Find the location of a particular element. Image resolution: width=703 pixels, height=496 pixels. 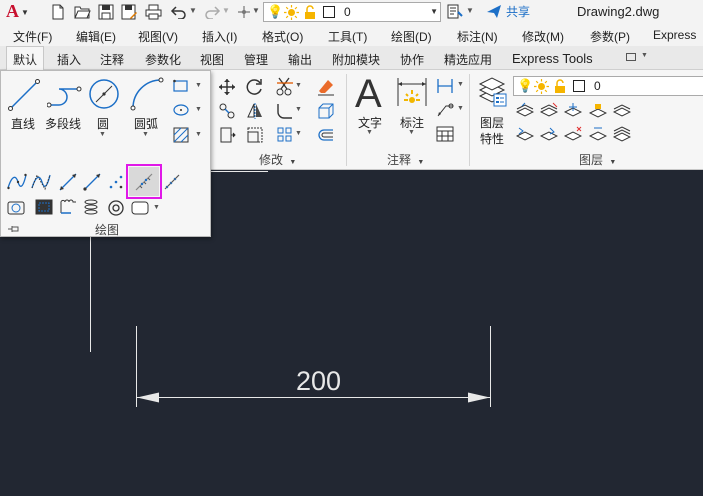

modify-panel-title: 修改 ▼ is located at coordinates (277, 159).